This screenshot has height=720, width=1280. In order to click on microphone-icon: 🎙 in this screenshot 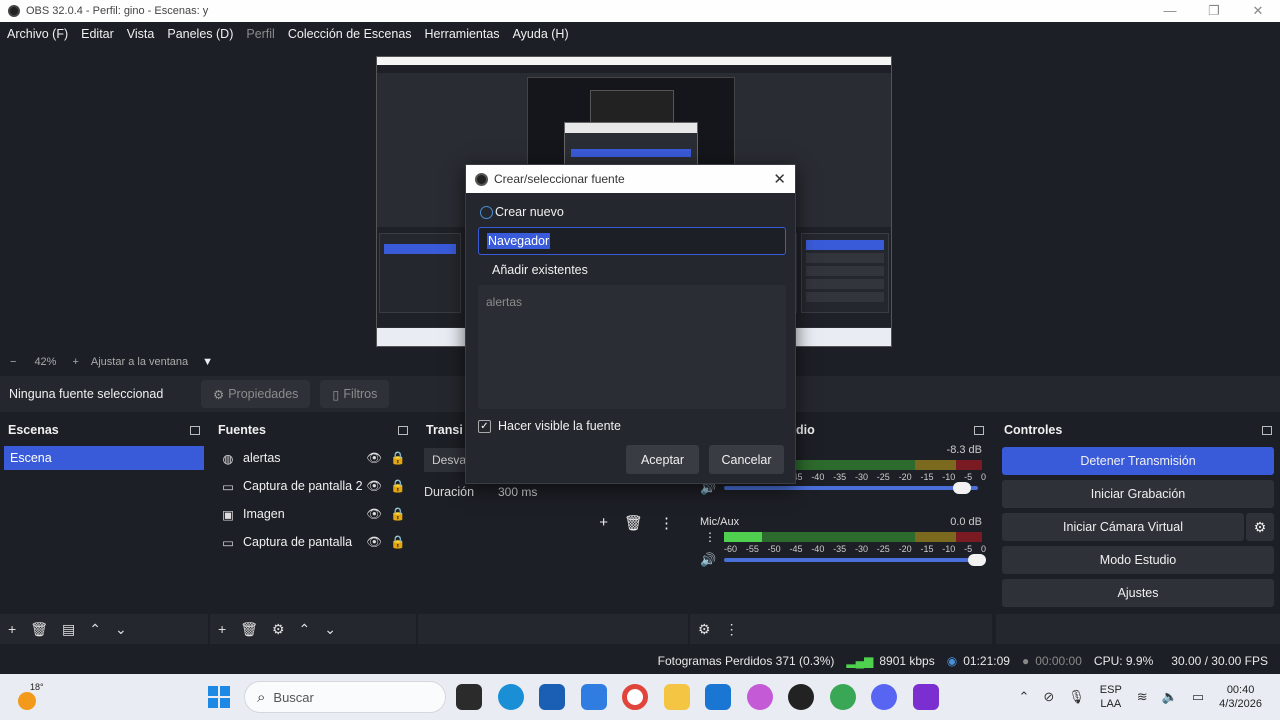, I will do `click(1076, 697)`.